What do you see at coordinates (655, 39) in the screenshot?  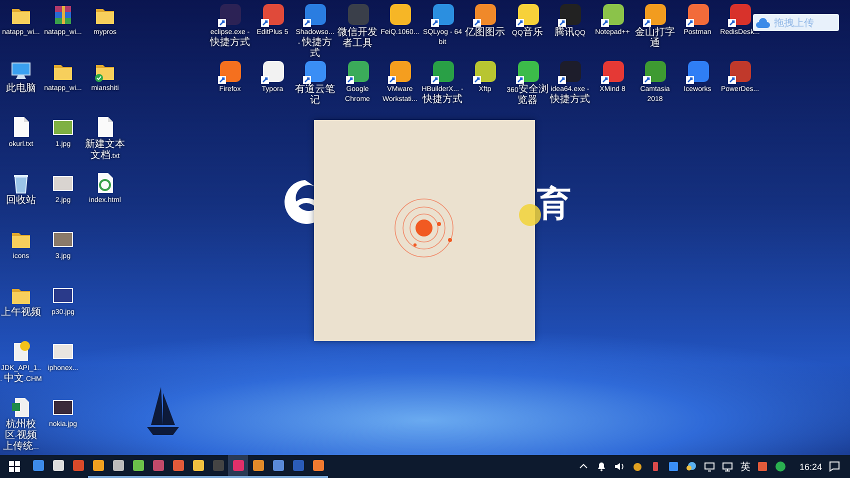 I see `icon-label: 金山打字通` at bounding box center [655, 39].